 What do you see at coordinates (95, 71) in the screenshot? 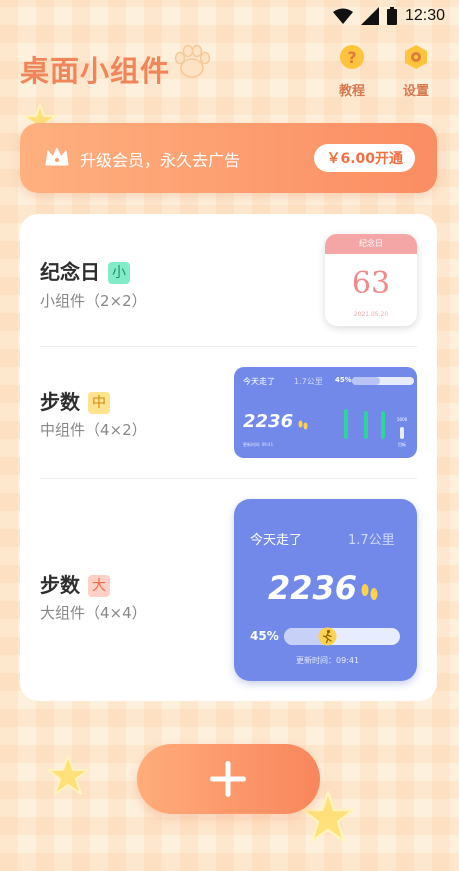
I see `app-title: 桌面小组件` at bounding box center [95, 71].